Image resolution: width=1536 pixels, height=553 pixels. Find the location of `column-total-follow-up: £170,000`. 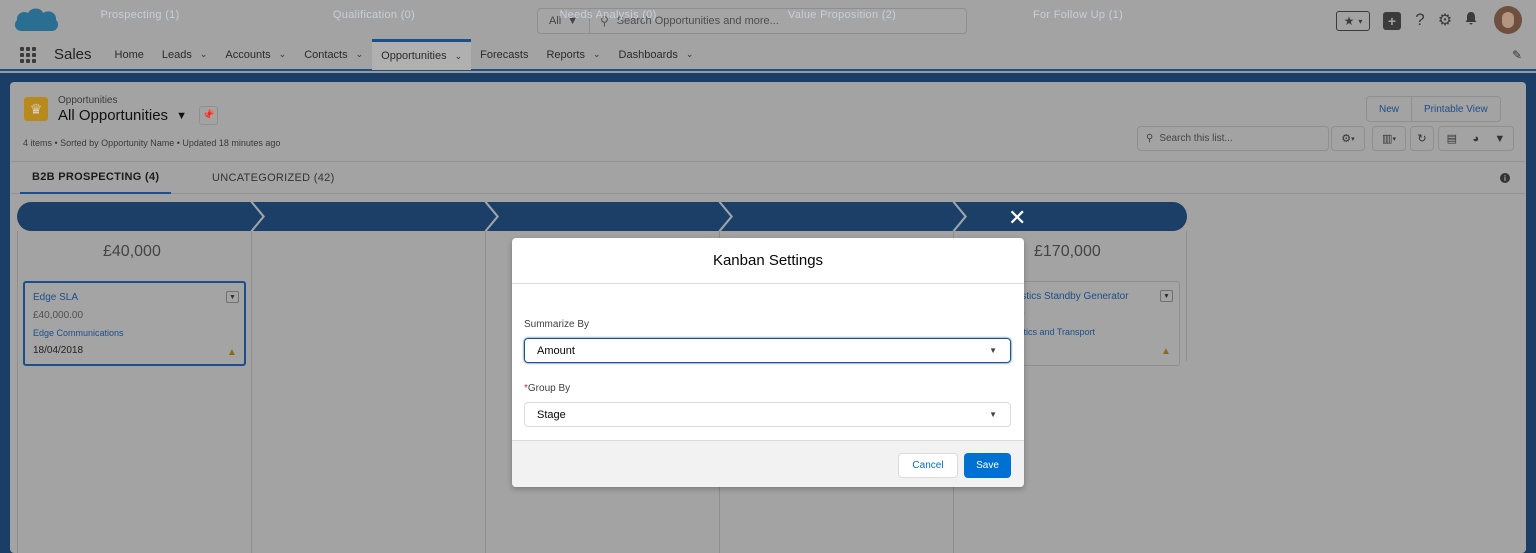

column-total-follow-up: £170,000 is located at coordinates (1067, 251).